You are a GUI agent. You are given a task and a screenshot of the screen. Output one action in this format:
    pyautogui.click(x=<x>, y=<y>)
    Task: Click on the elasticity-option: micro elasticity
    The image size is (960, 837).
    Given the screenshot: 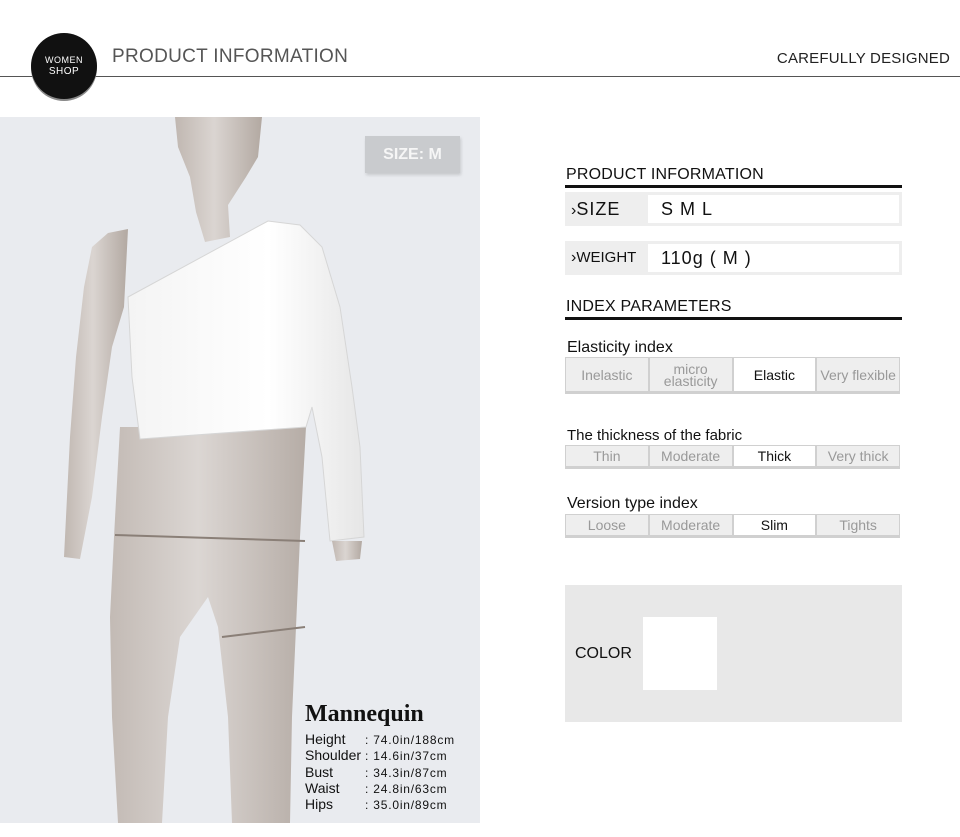 What is the action you would take?
    pyautogui.click(x=690, y=374)
    